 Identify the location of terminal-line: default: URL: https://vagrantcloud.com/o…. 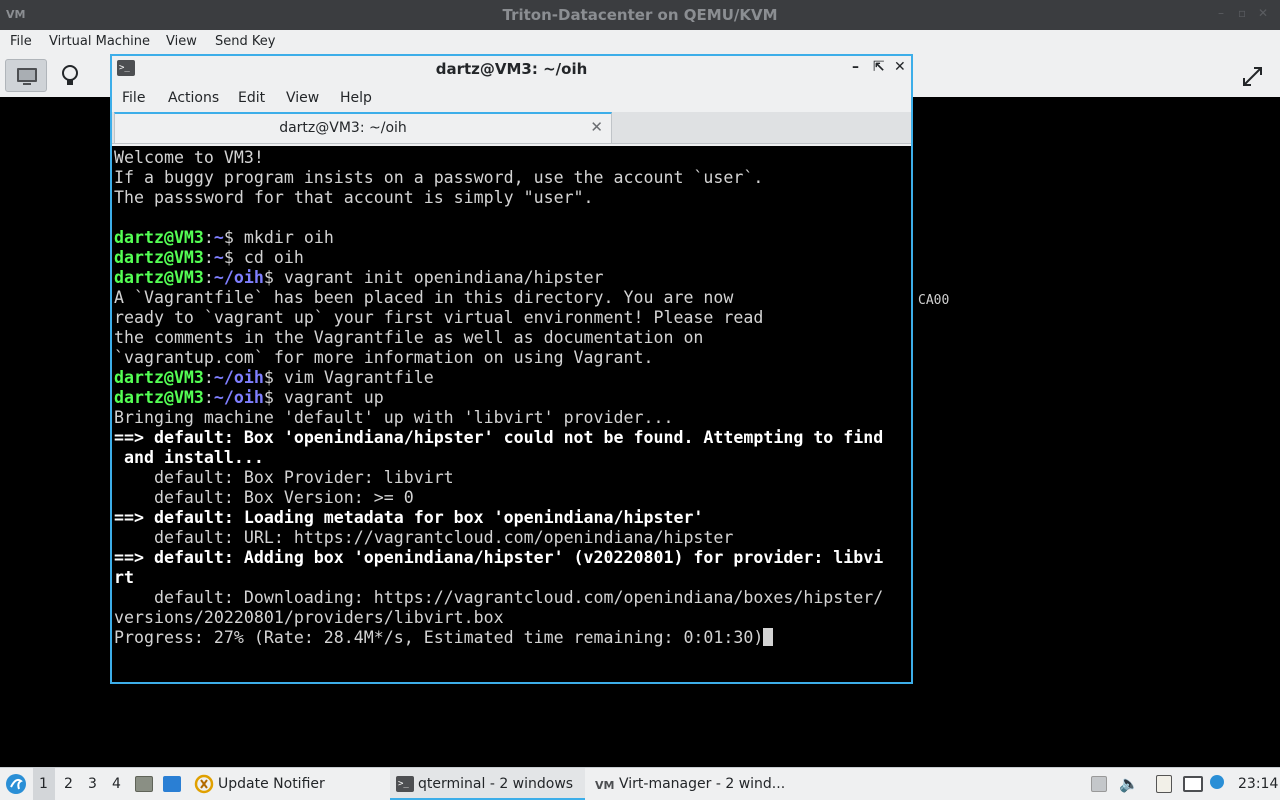
(424, 537).